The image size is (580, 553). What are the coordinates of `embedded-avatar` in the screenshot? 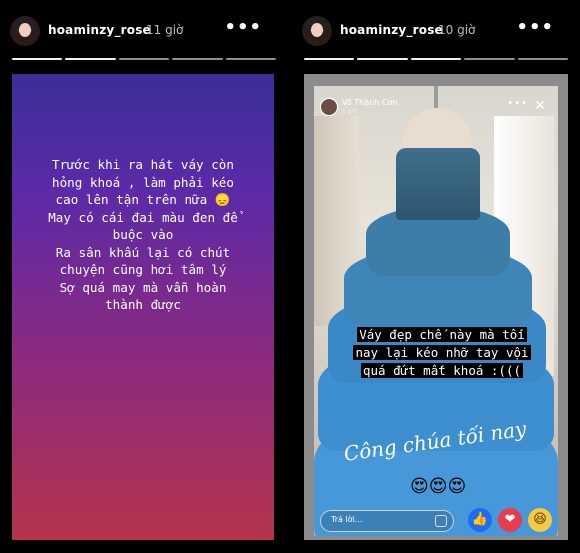 It's located at (329, 107).